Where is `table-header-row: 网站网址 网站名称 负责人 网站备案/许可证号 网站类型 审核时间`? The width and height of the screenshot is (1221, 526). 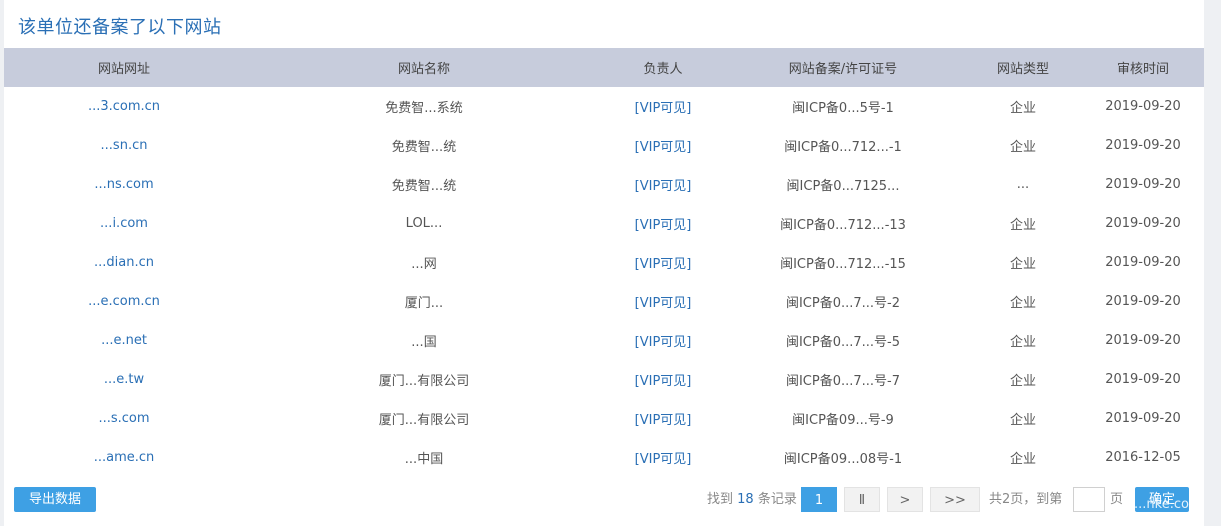 table-header-row: 网站网址 网站名称 负责人 网站备案/许可证号 网站类型 审核时间 is located at coordinates (604, 67).